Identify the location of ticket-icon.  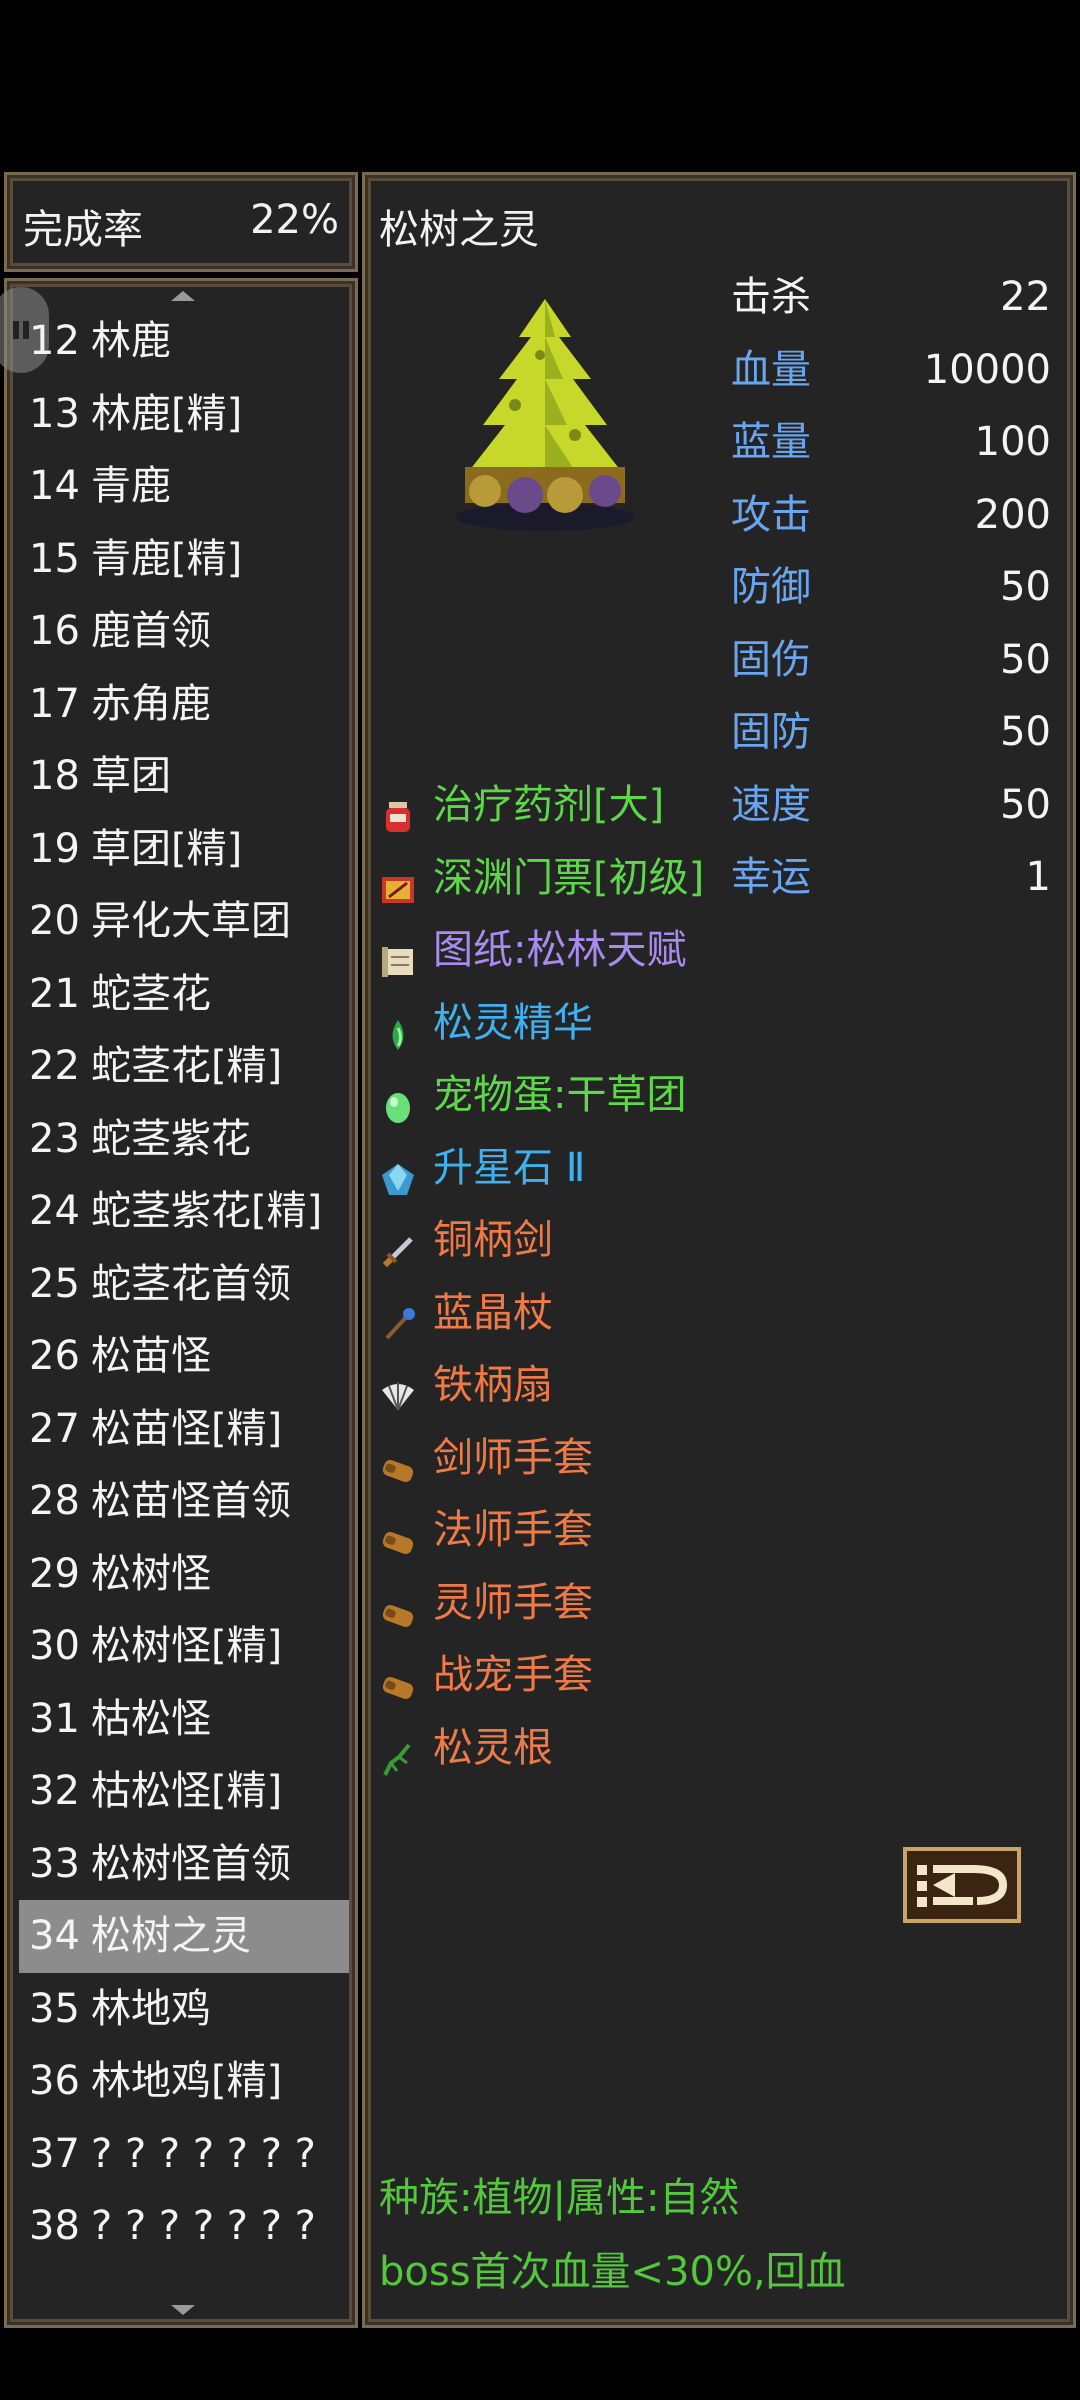
(398, 881).